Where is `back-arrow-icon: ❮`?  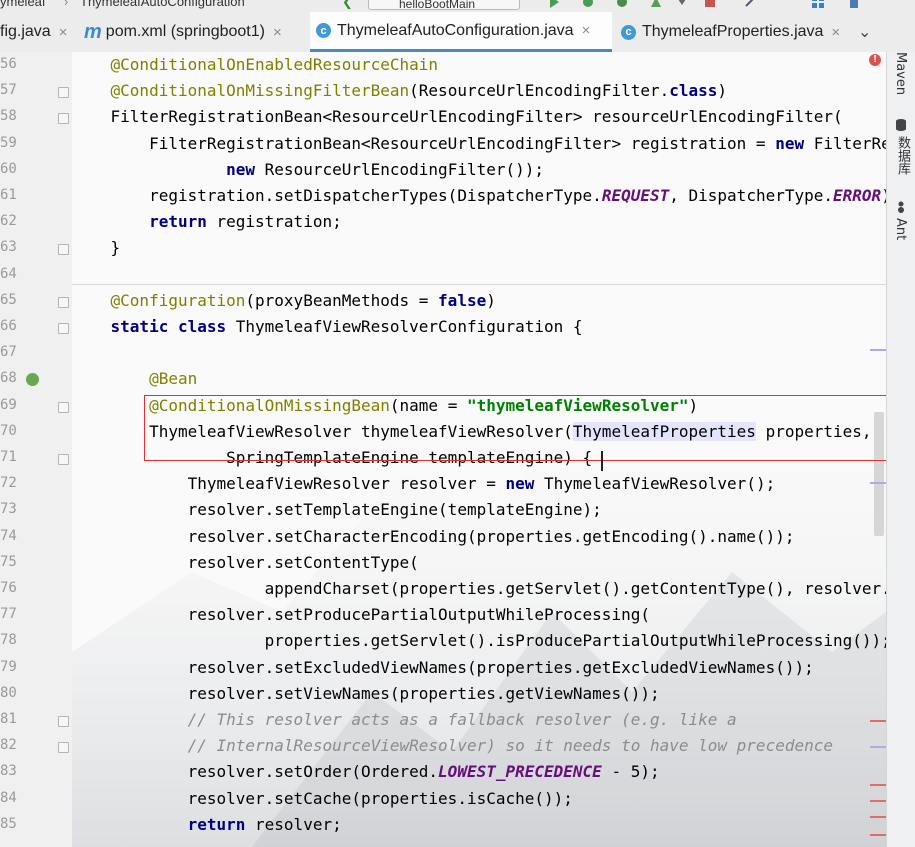 back-arrow-icon: ❮ is located at coordinates (347, 5).